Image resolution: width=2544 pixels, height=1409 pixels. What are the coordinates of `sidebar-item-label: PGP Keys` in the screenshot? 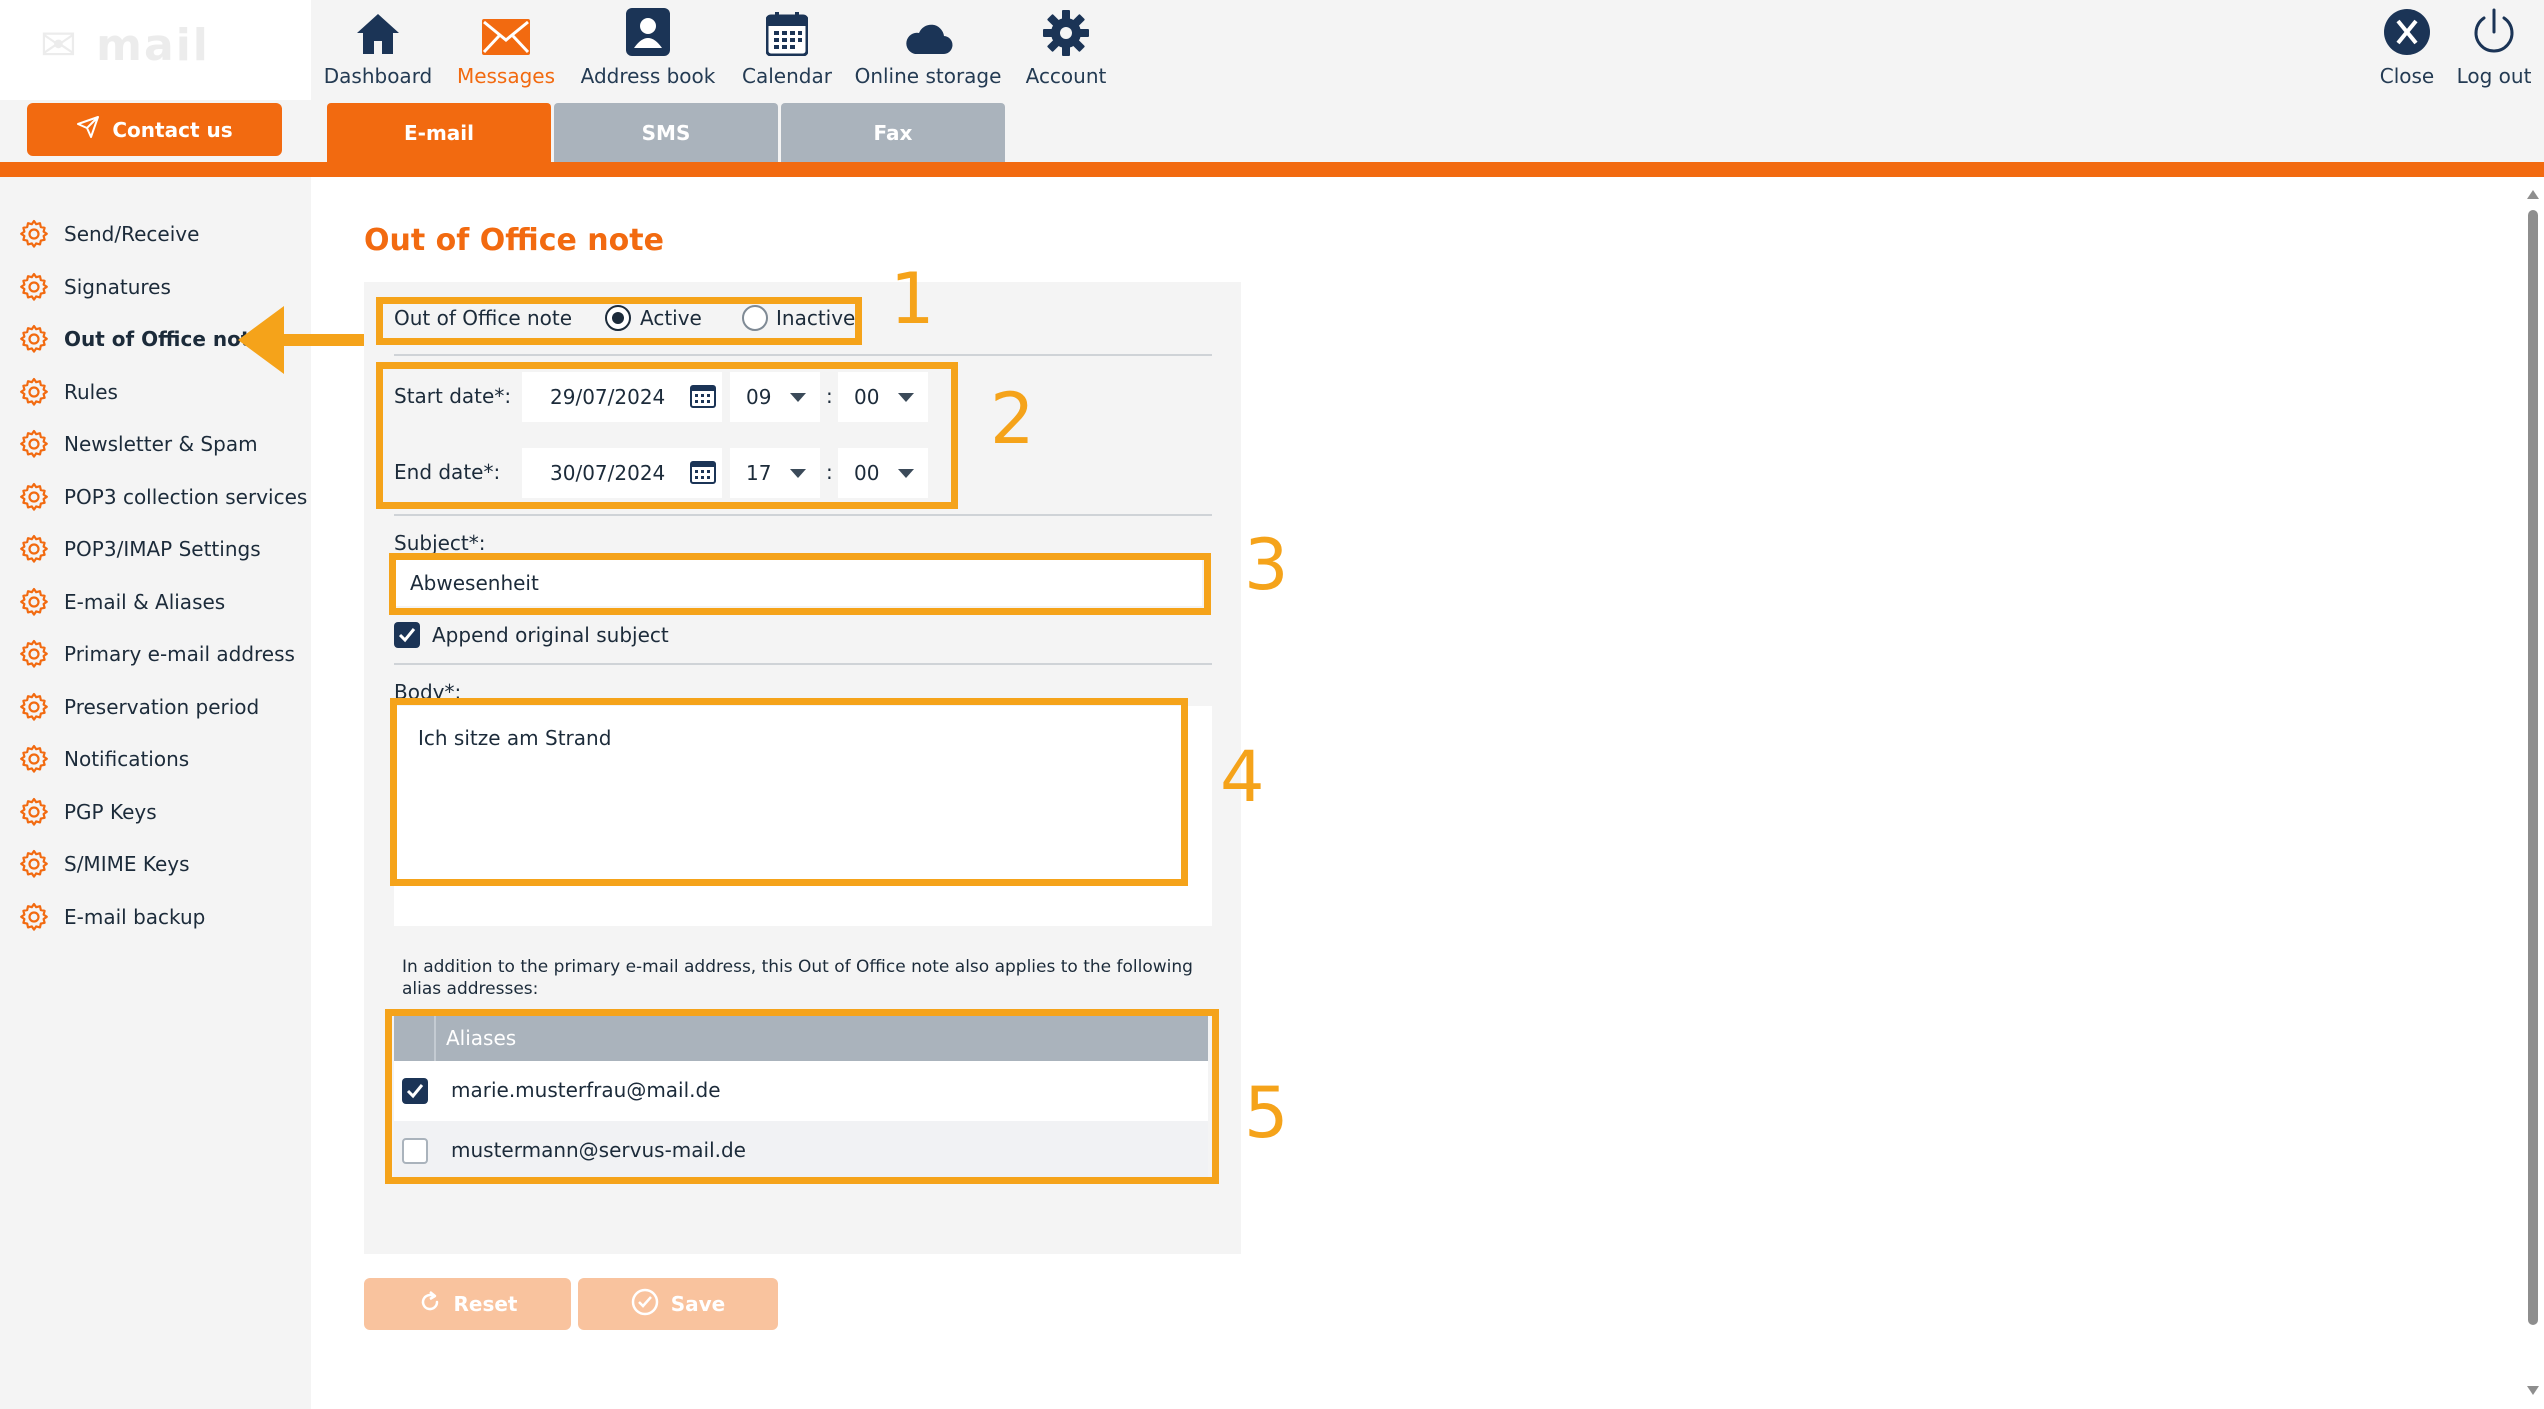 It's located at (110, 811).